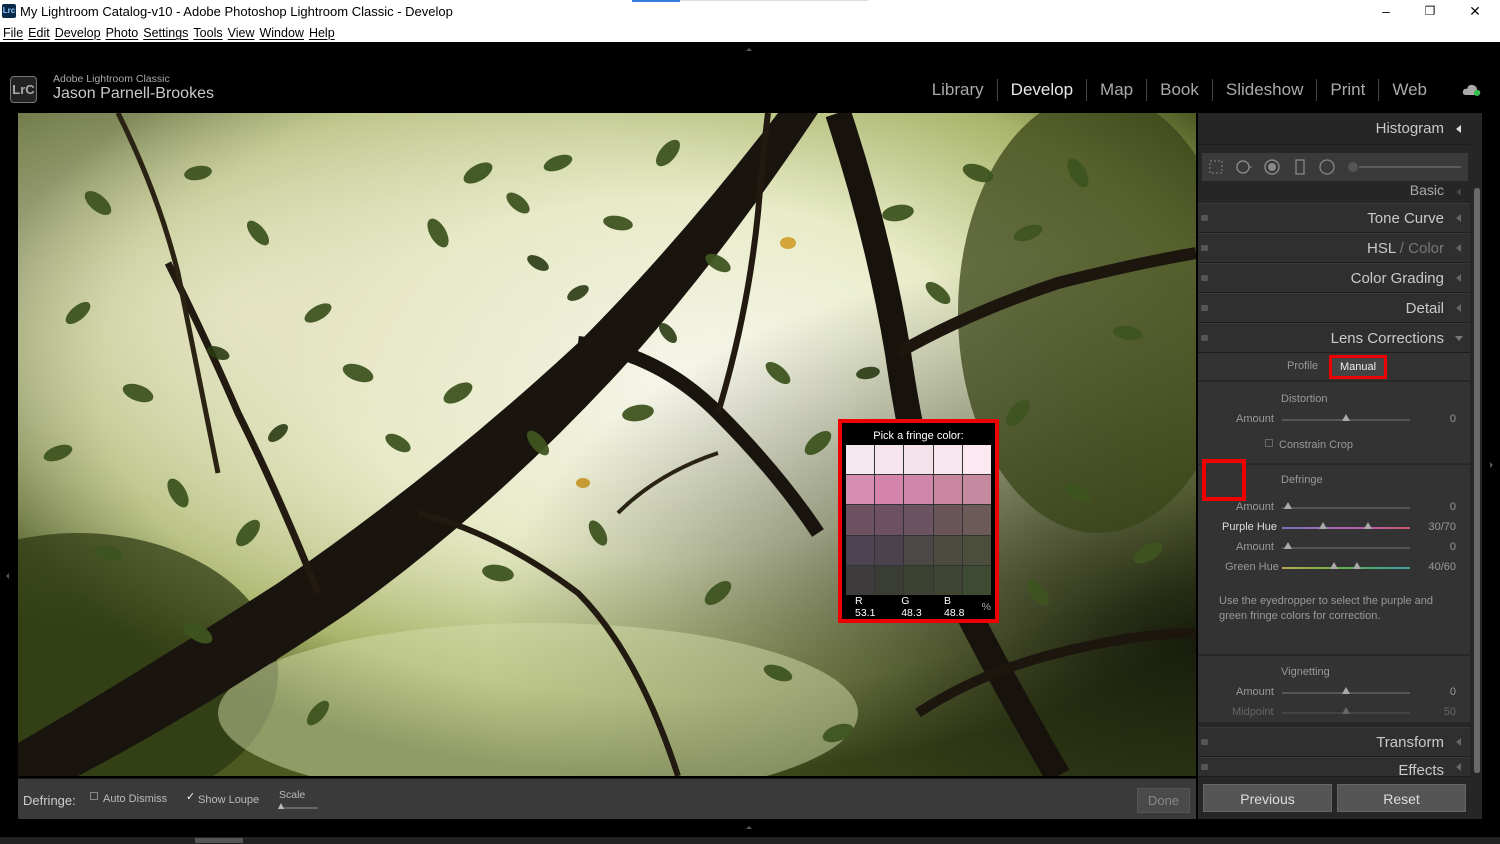 The image size is (1500, 844). What do you see at coordinates (1458, 742) in the screenshot?
I see `transform-expand-icon` at bounding box center [1458, 742].